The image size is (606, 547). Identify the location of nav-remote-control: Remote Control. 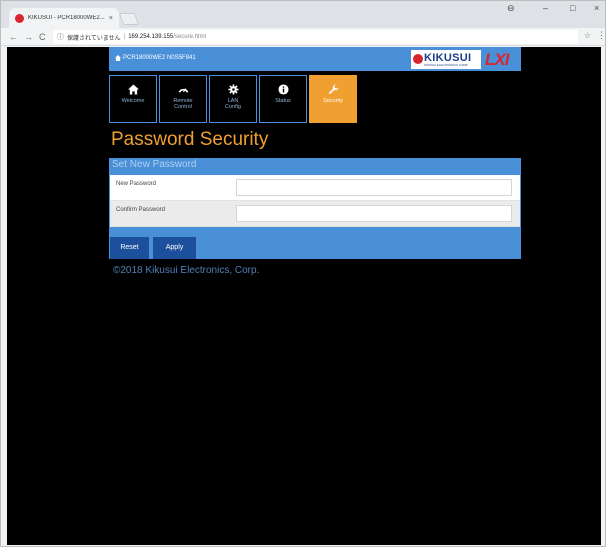
(183, 99).